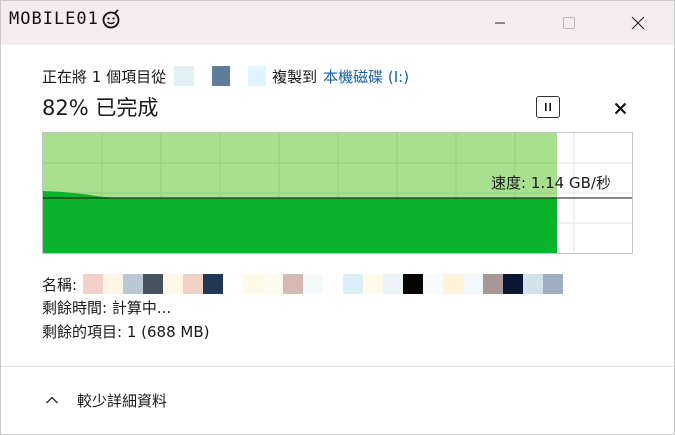 The height and width of the screenshot is (435, 675). I want to click on minimize-button, so click(500, 23).